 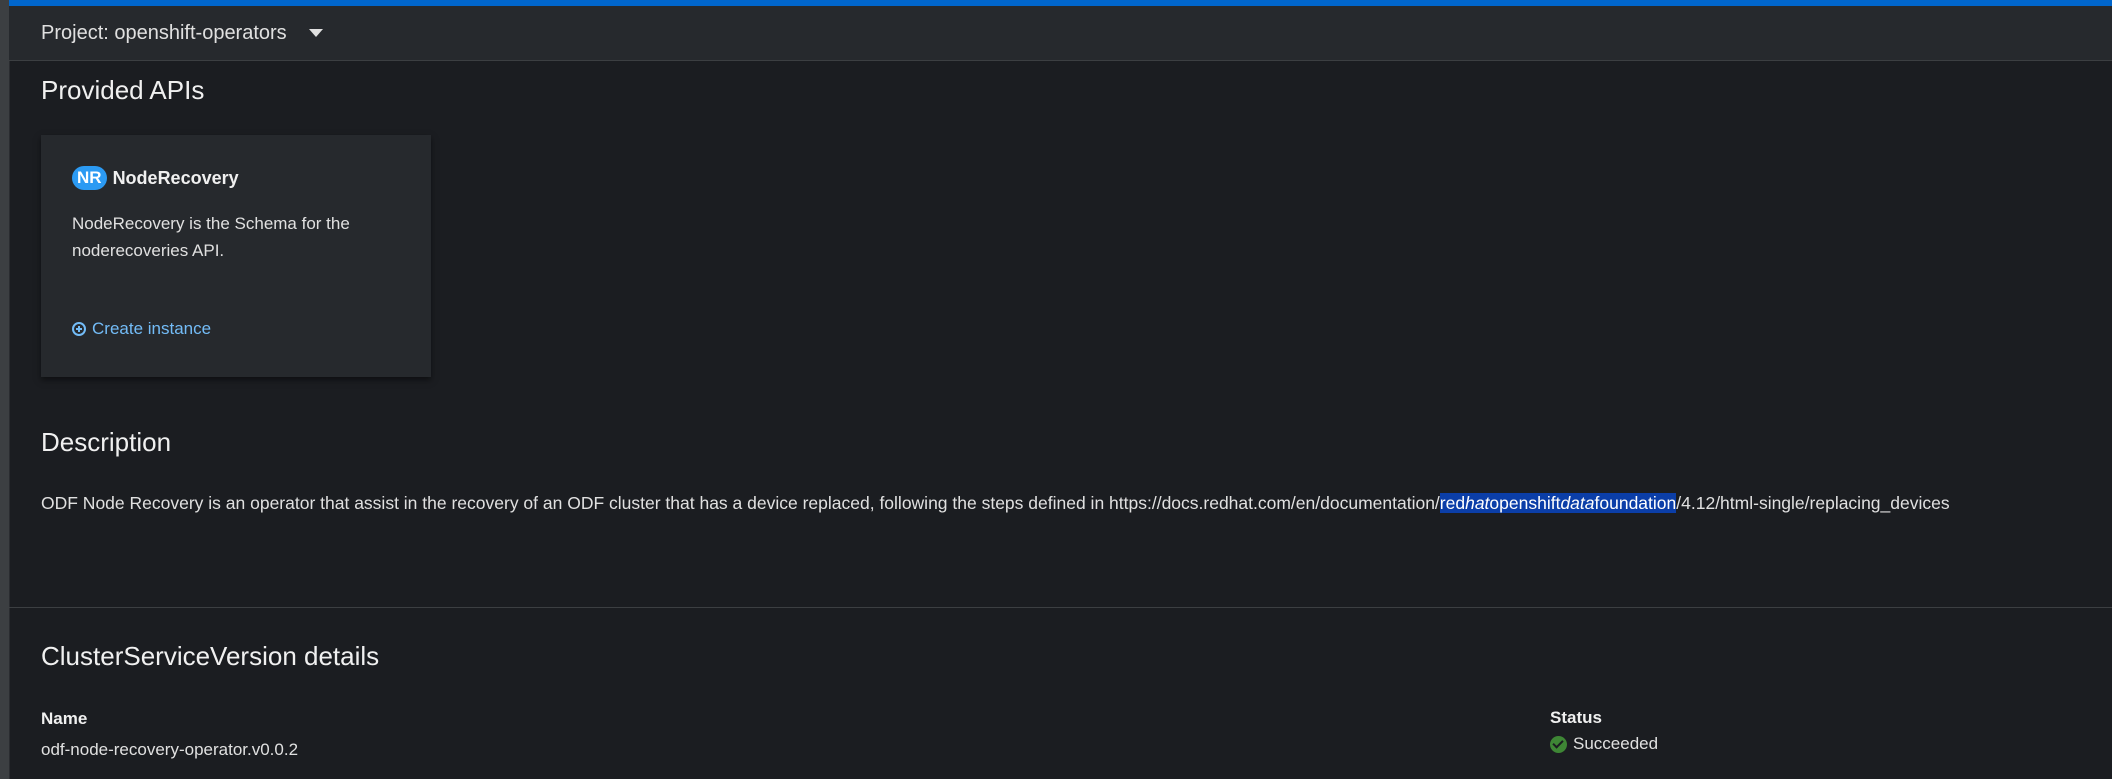 What do you see at coordinates (1452, 503) in the screenshot?
I see `selected-text-1: red` at bounding box center [1452, 503].